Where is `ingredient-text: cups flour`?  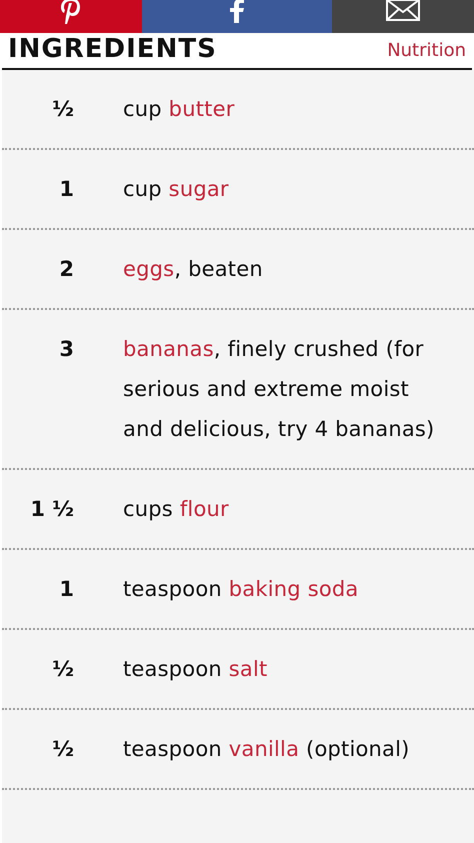
ingredient-text: cups flour is located at coordinates (176, 509).